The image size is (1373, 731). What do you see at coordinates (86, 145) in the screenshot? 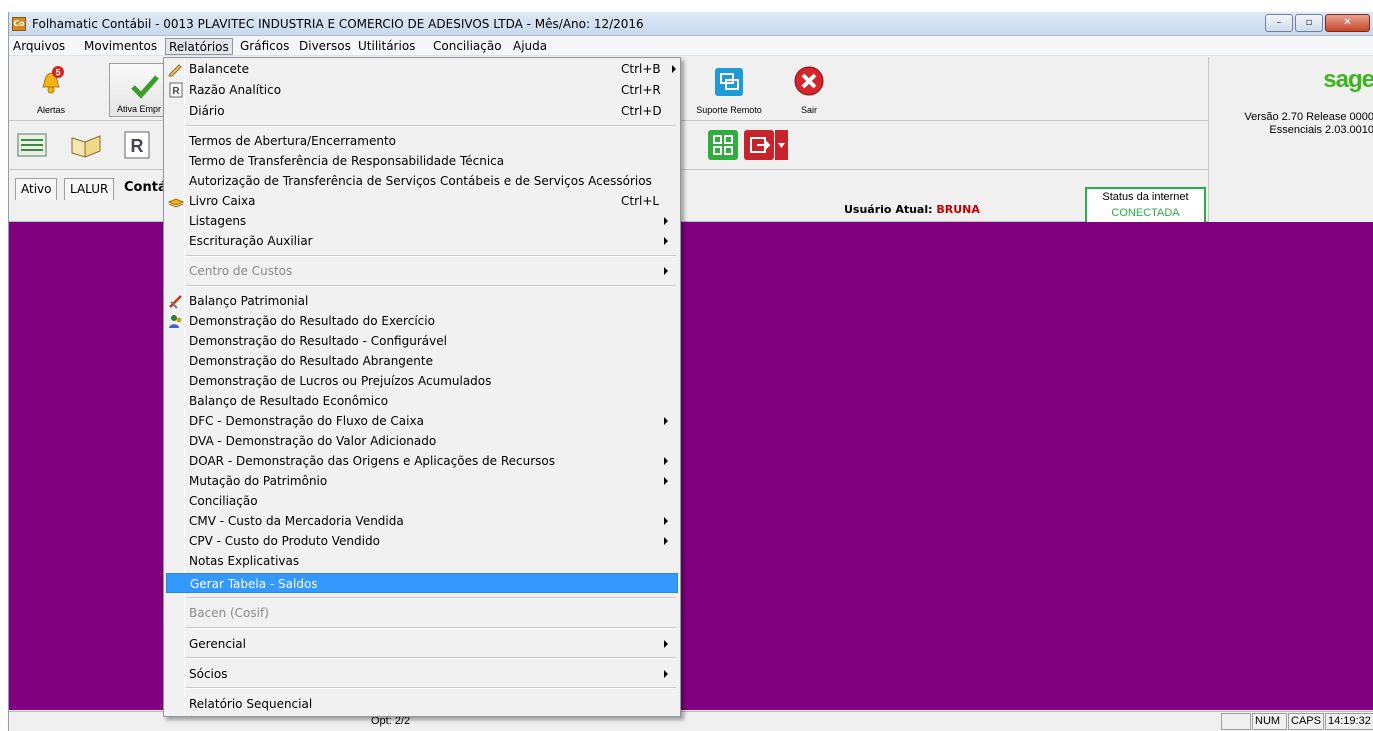
I see `open-book-icon` at bounding box center [86, 145].